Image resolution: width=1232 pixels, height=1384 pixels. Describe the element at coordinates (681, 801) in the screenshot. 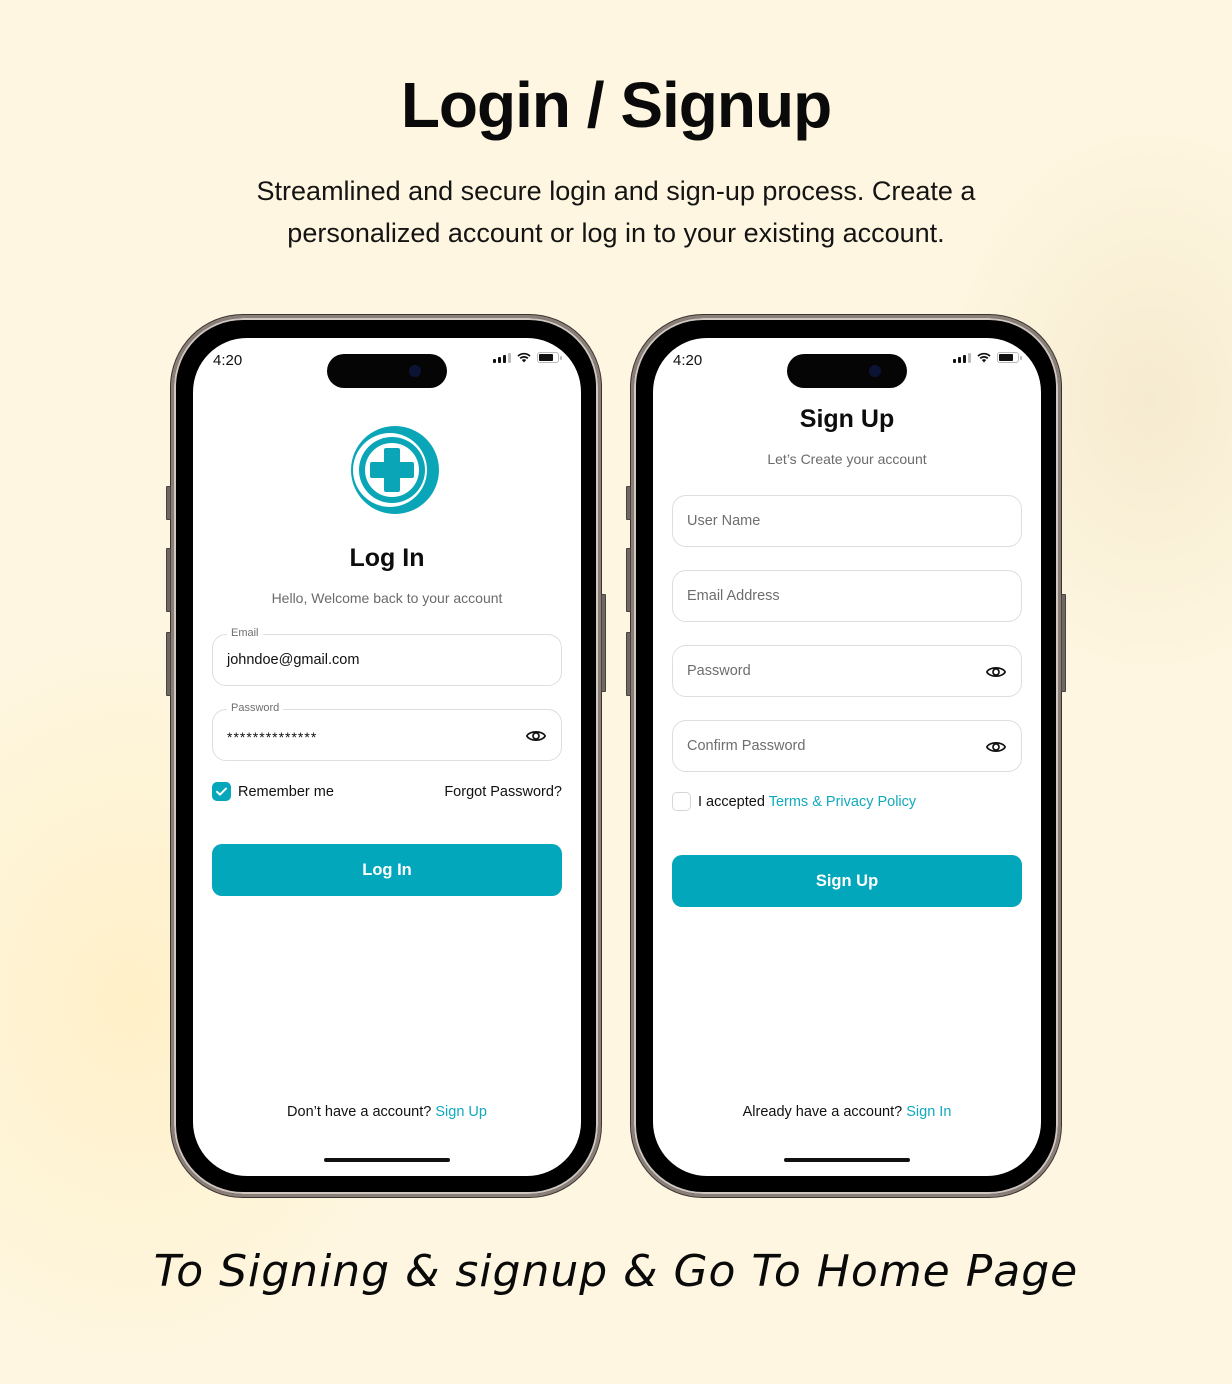

I see `terms-checkbox` at that location.